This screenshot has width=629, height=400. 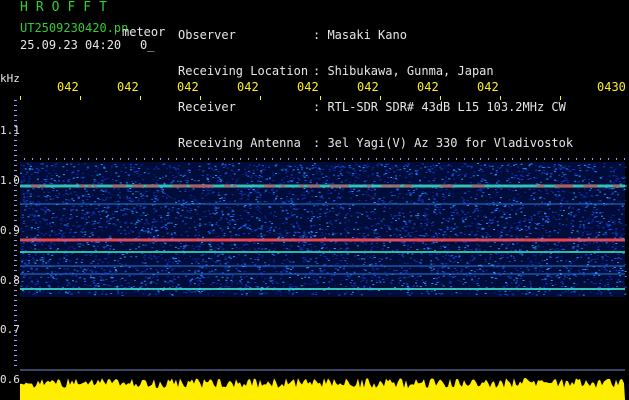 What do you see at coordinates (443, 143) in the screenshot?
I see `info-value: : 3el Yagi(V) Az 330 for Vladivostok` at bounding box center [443, 143].